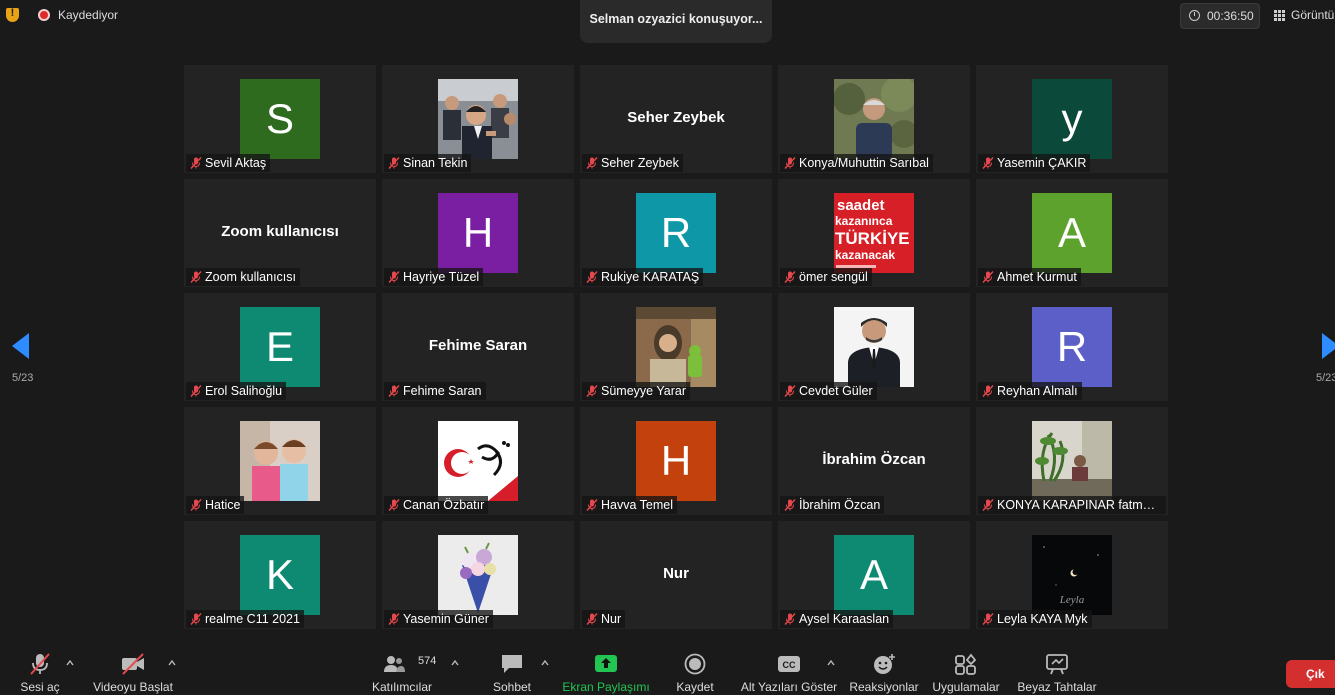 This screenshot has width=1335, height=695. I want to click on leave-meeting-button: Çık, so click(1310, 674).